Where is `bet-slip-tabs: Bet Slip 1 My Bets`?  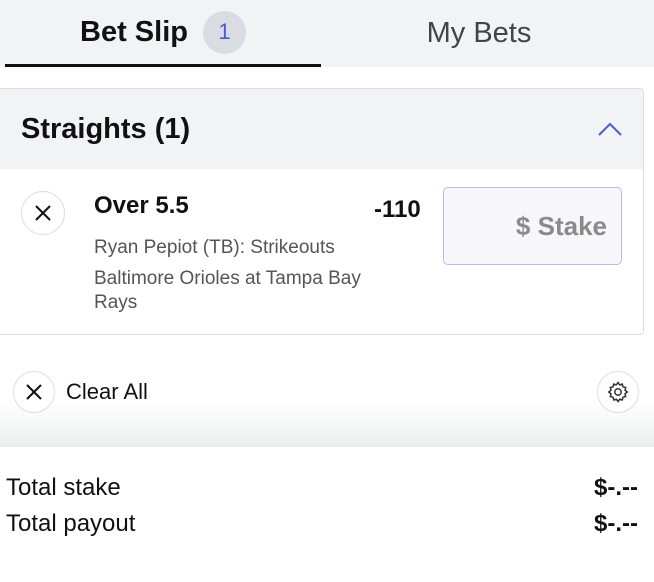 bet-slip-tabs: Bet Slip 1 My Bets is located at coordinates (327, 33).